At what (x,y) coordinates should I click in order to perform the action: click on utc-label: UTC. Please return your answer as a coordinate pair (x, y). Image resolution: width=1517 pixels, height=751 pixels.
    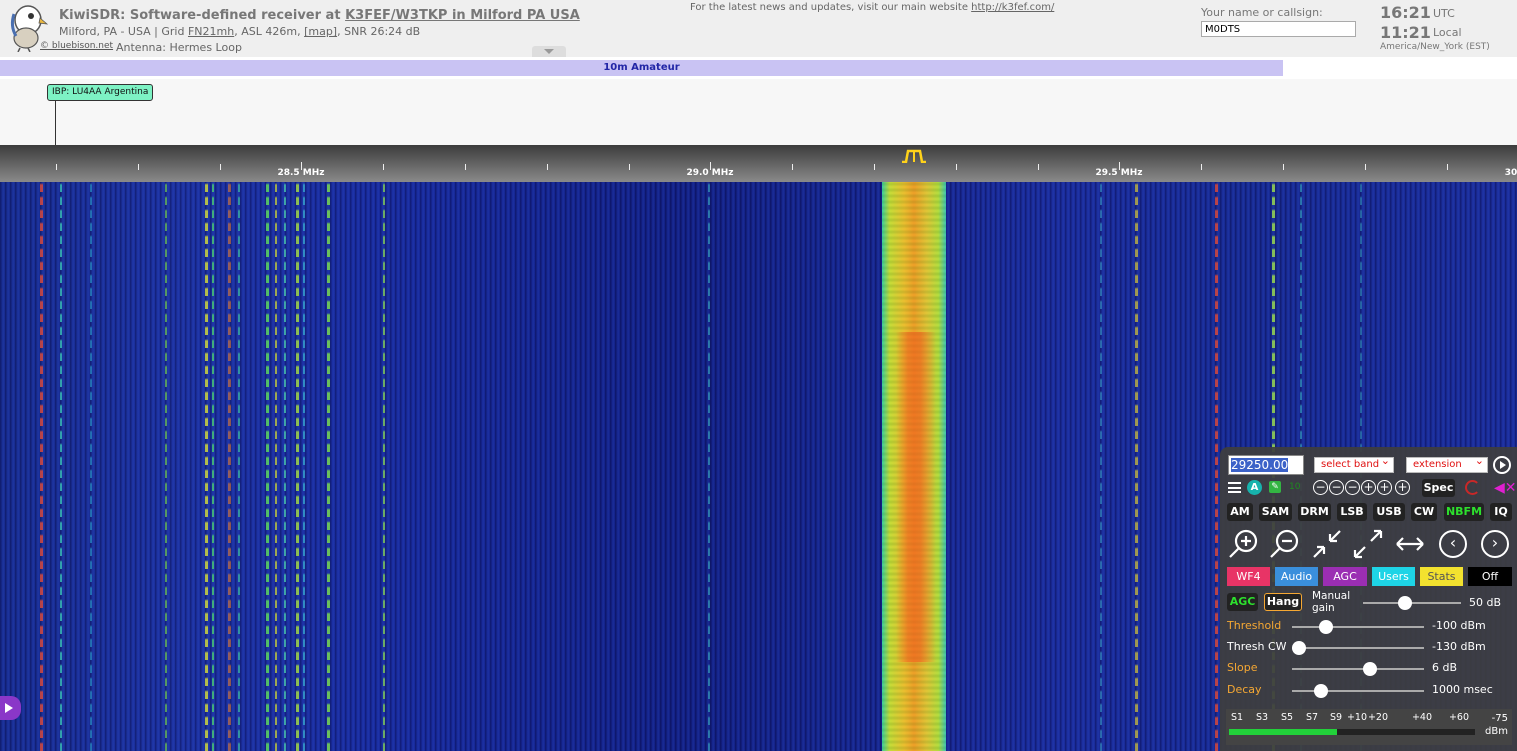
    Looking at the image, I should click on (1444, 13).